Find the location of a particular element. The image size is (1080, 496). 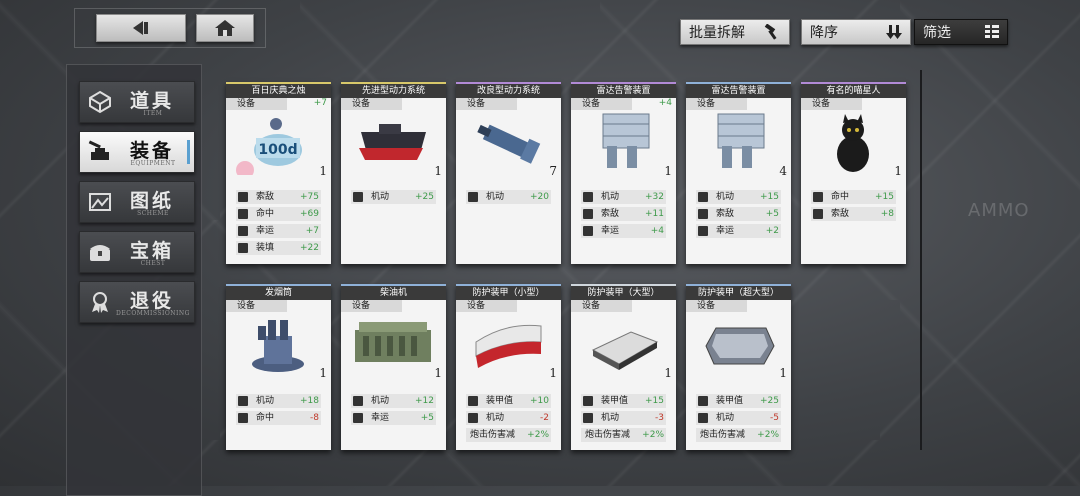

equipment-card: 百日庆典之烛 设备 +7 100d 1 索敌 +75 命中 +69 幸运 +7 装填 +22 is located at coordinates (278, 173).